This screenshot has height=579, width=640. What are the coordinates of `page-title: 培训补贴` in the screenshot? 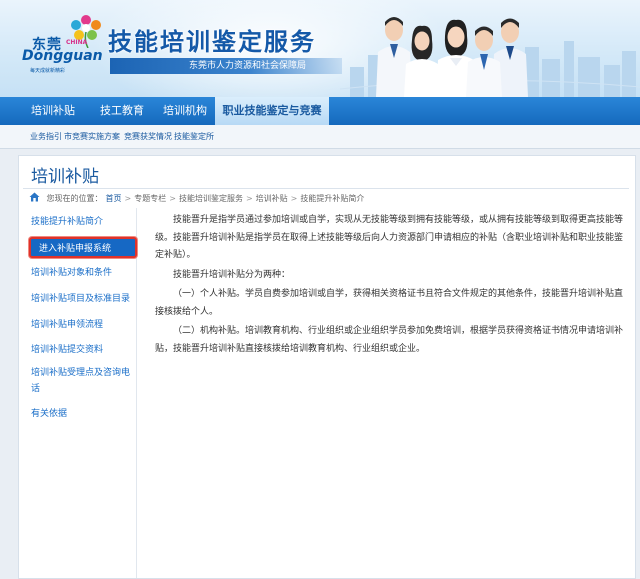 It's located at (65, 177).